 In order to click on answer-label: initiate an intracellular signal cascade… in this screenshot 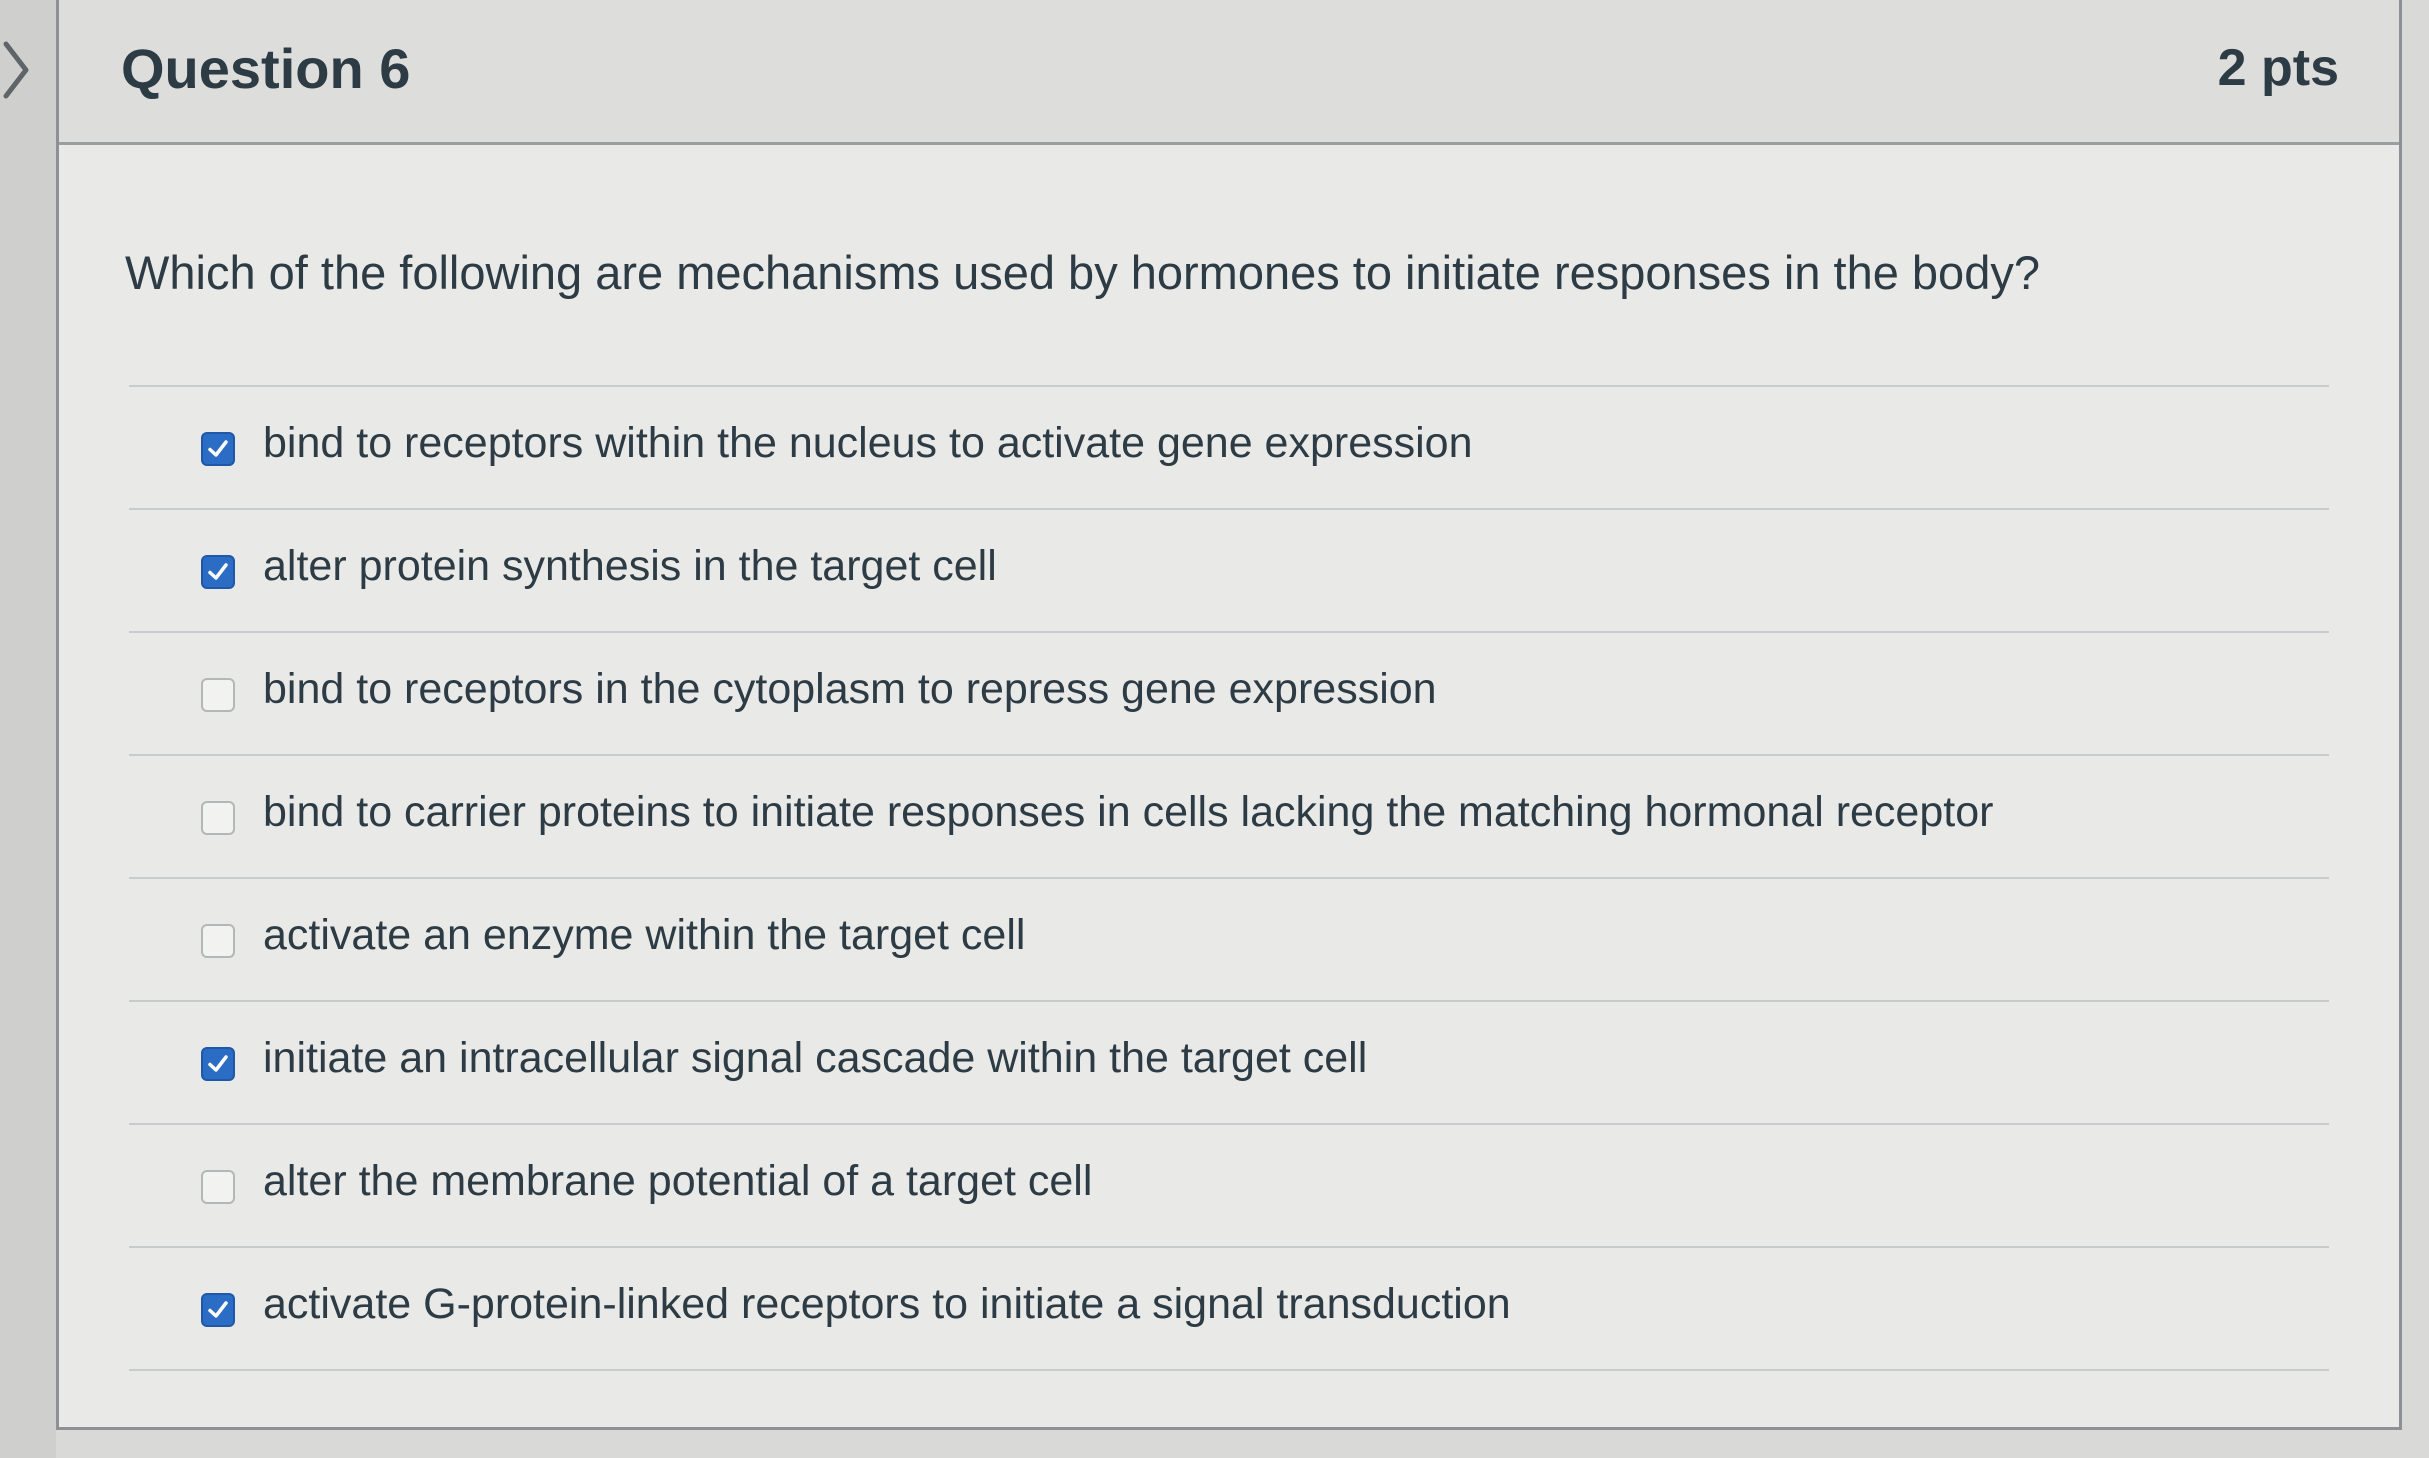, I will do `click(815, 1058)`.